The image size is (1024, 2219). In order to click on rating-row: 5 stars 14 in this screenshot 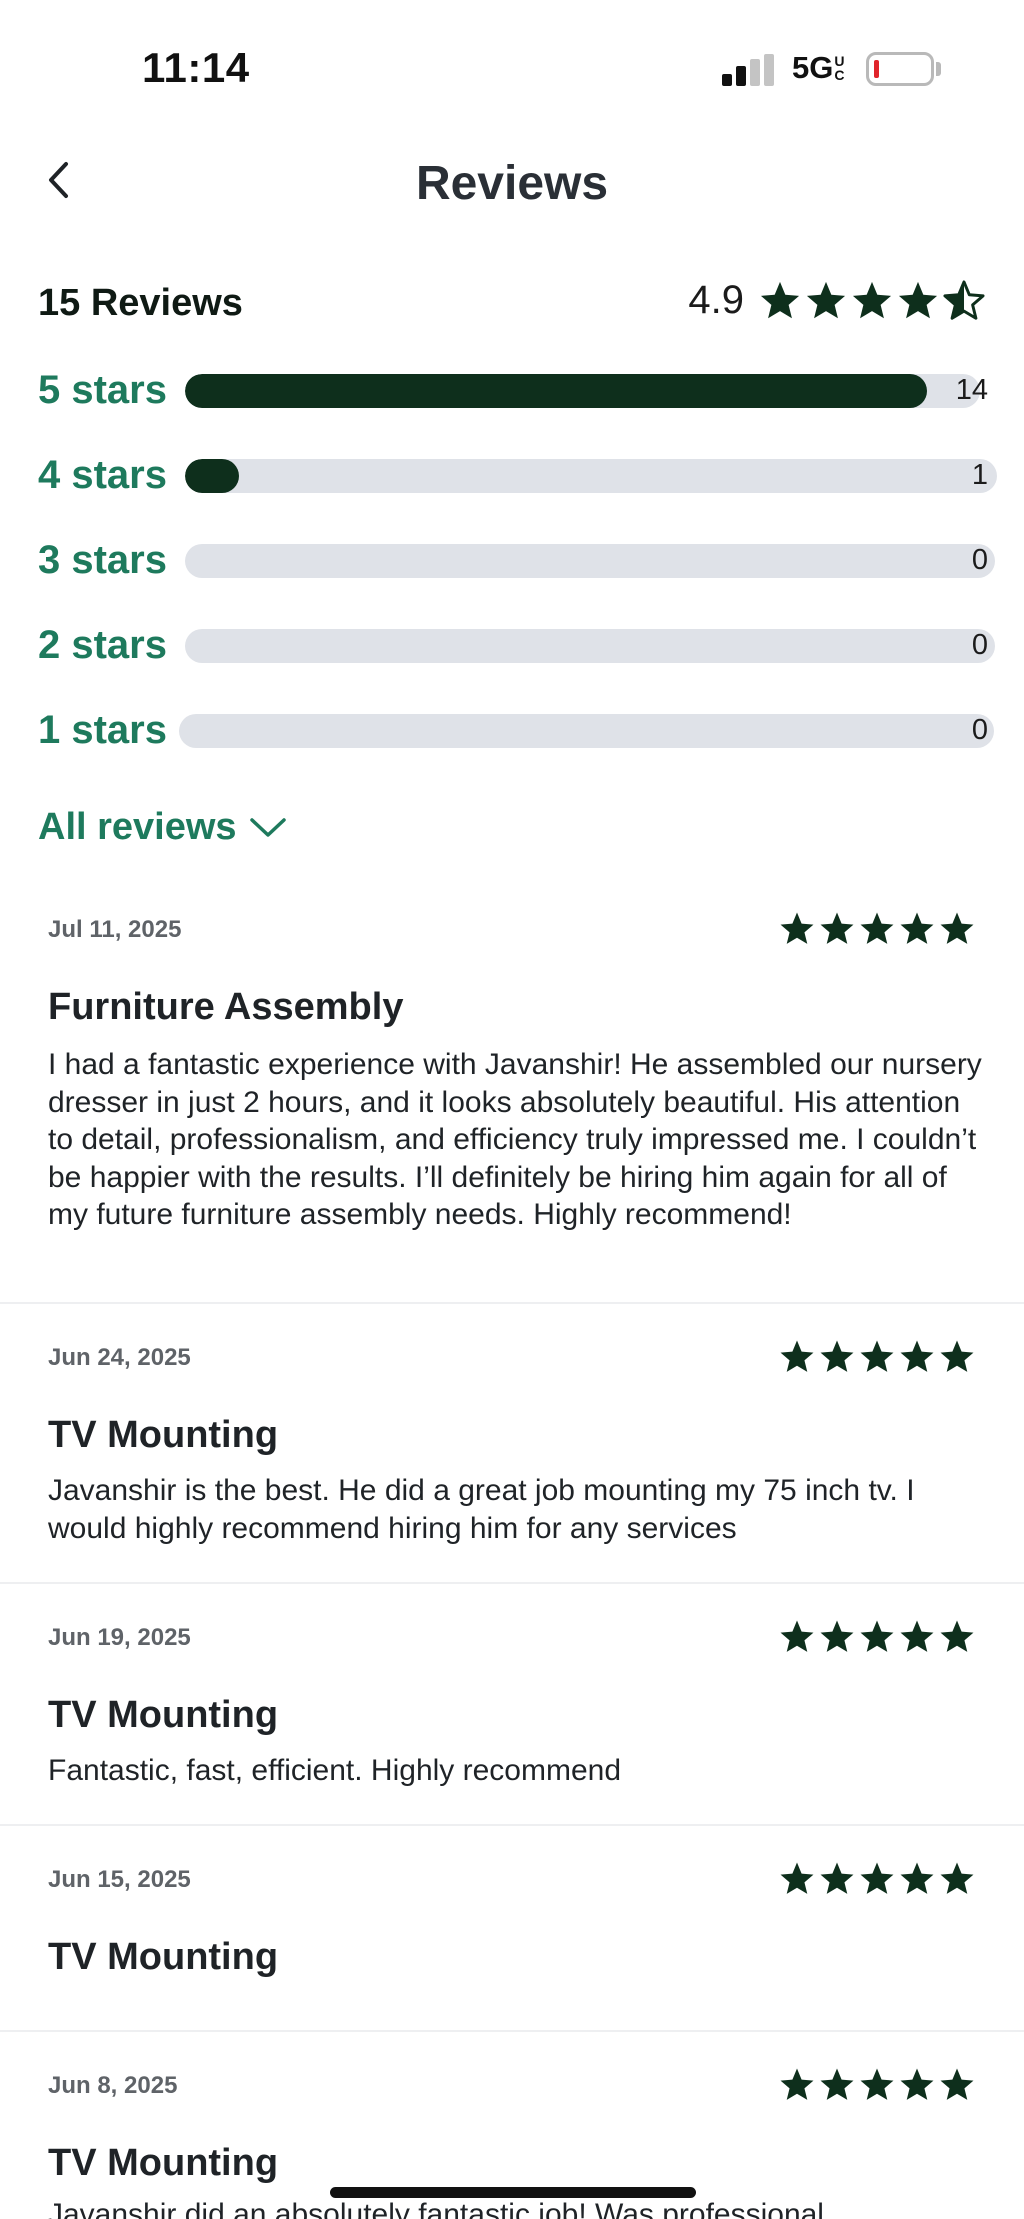, I will do `click(513, 390)`.